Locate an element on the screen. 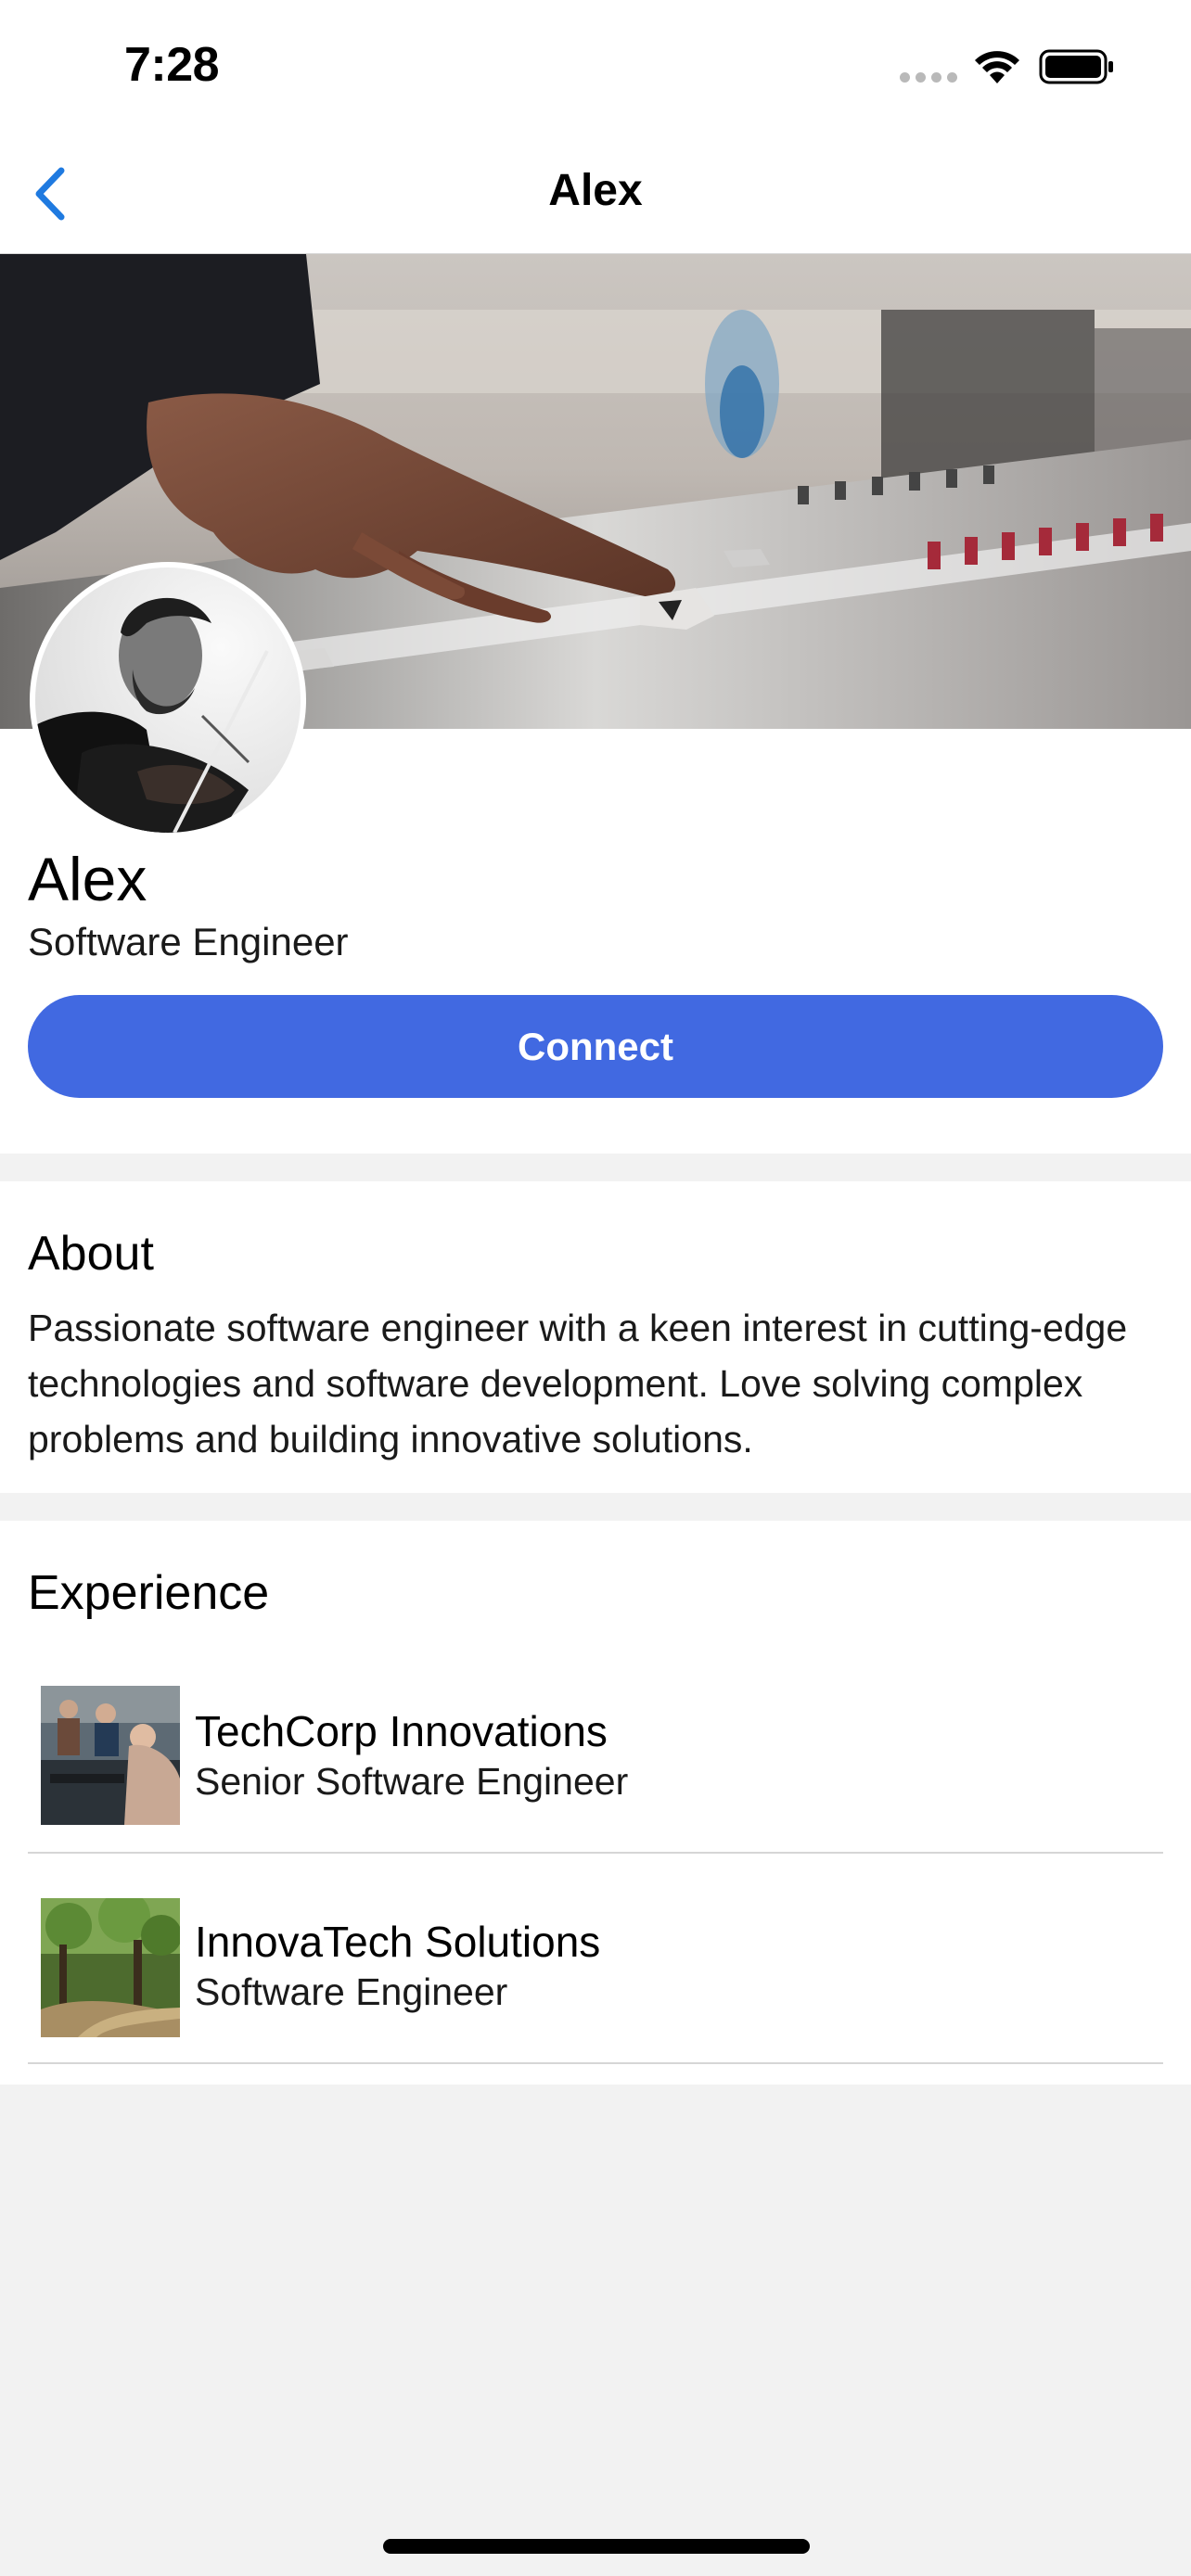 The image size is (1191, 2576). avatar is located at coordinates (168, 700).